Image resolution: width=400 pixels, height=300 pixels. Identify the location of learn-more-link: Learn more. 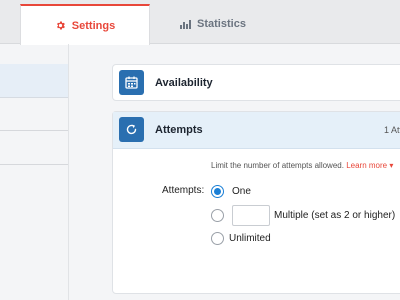
(366, 165).